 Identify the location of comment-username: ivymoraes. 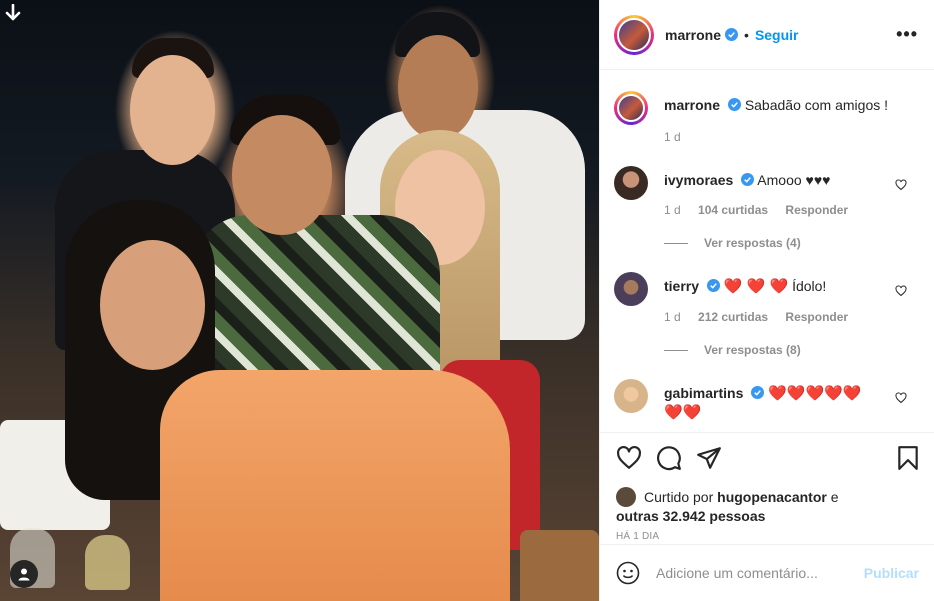
(698, 180).